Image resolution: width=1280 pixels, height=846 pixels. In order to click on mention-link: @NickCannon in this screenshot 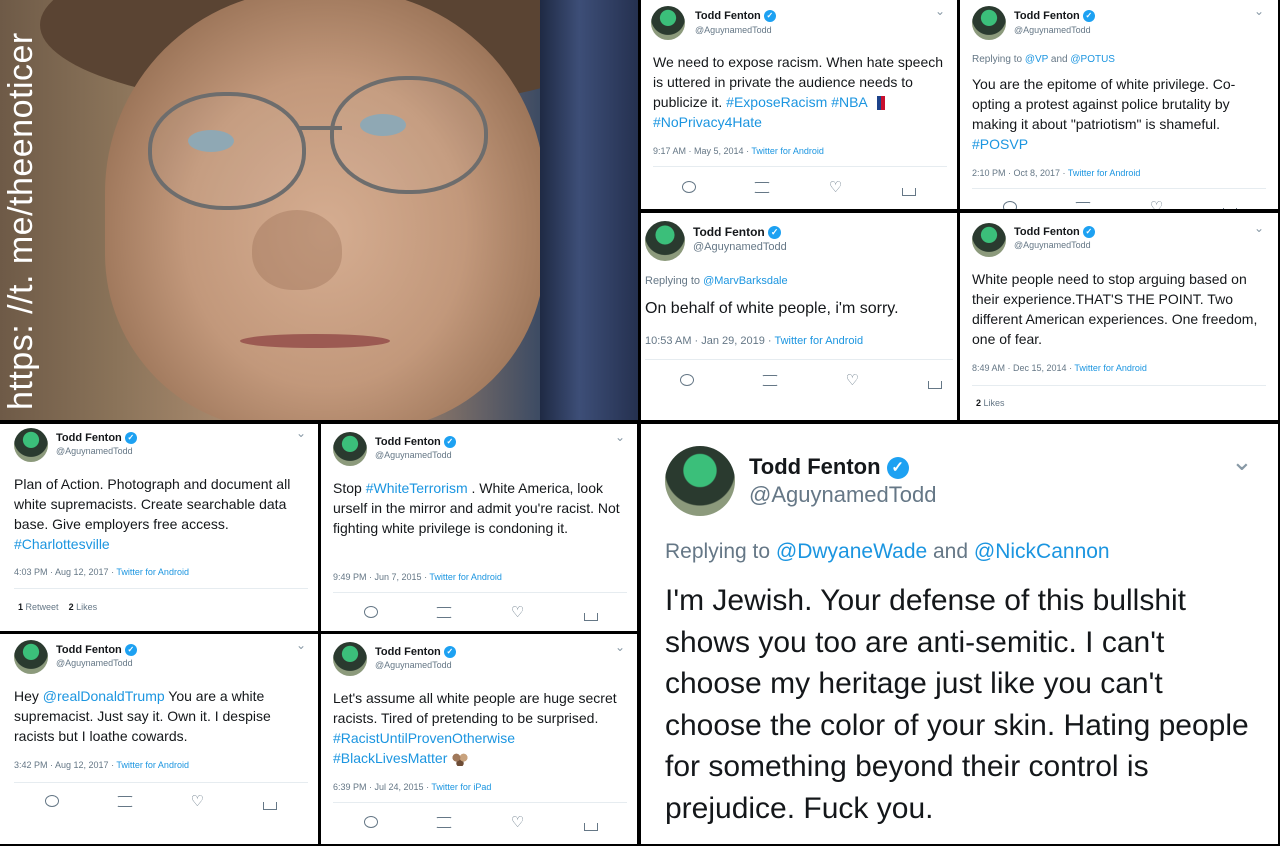, I will do `click(1042, 551)`.